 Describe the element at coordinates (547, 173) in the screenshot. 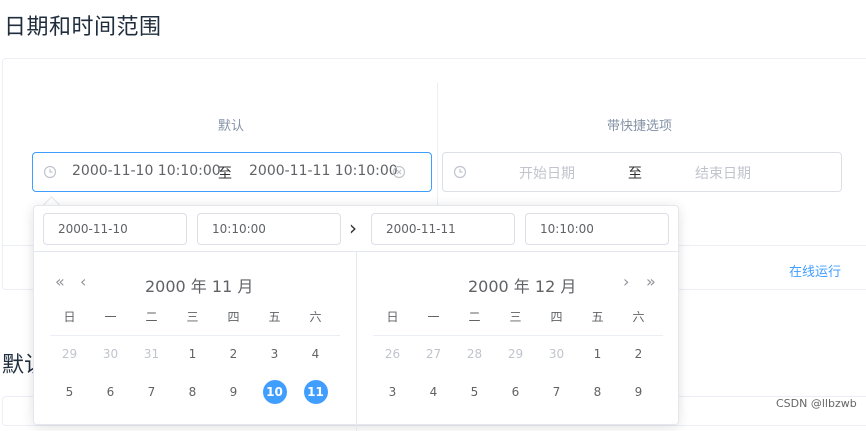

I see `start-date-placeholder: 开始日期` at that location.